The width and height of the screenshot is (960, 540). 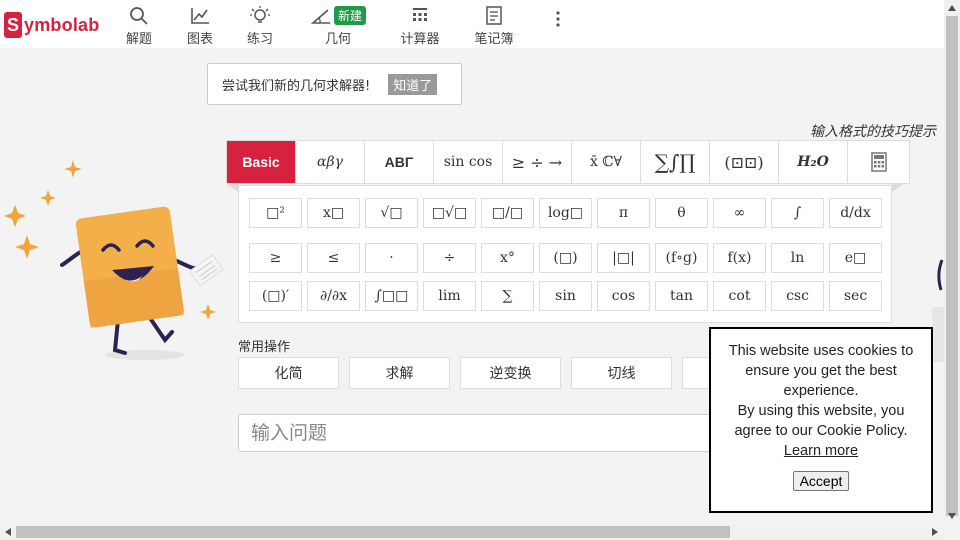 What do you see at coordinates (139, 16) in the screenshot?
I see `search-icon` at bounding box center [139, 16].